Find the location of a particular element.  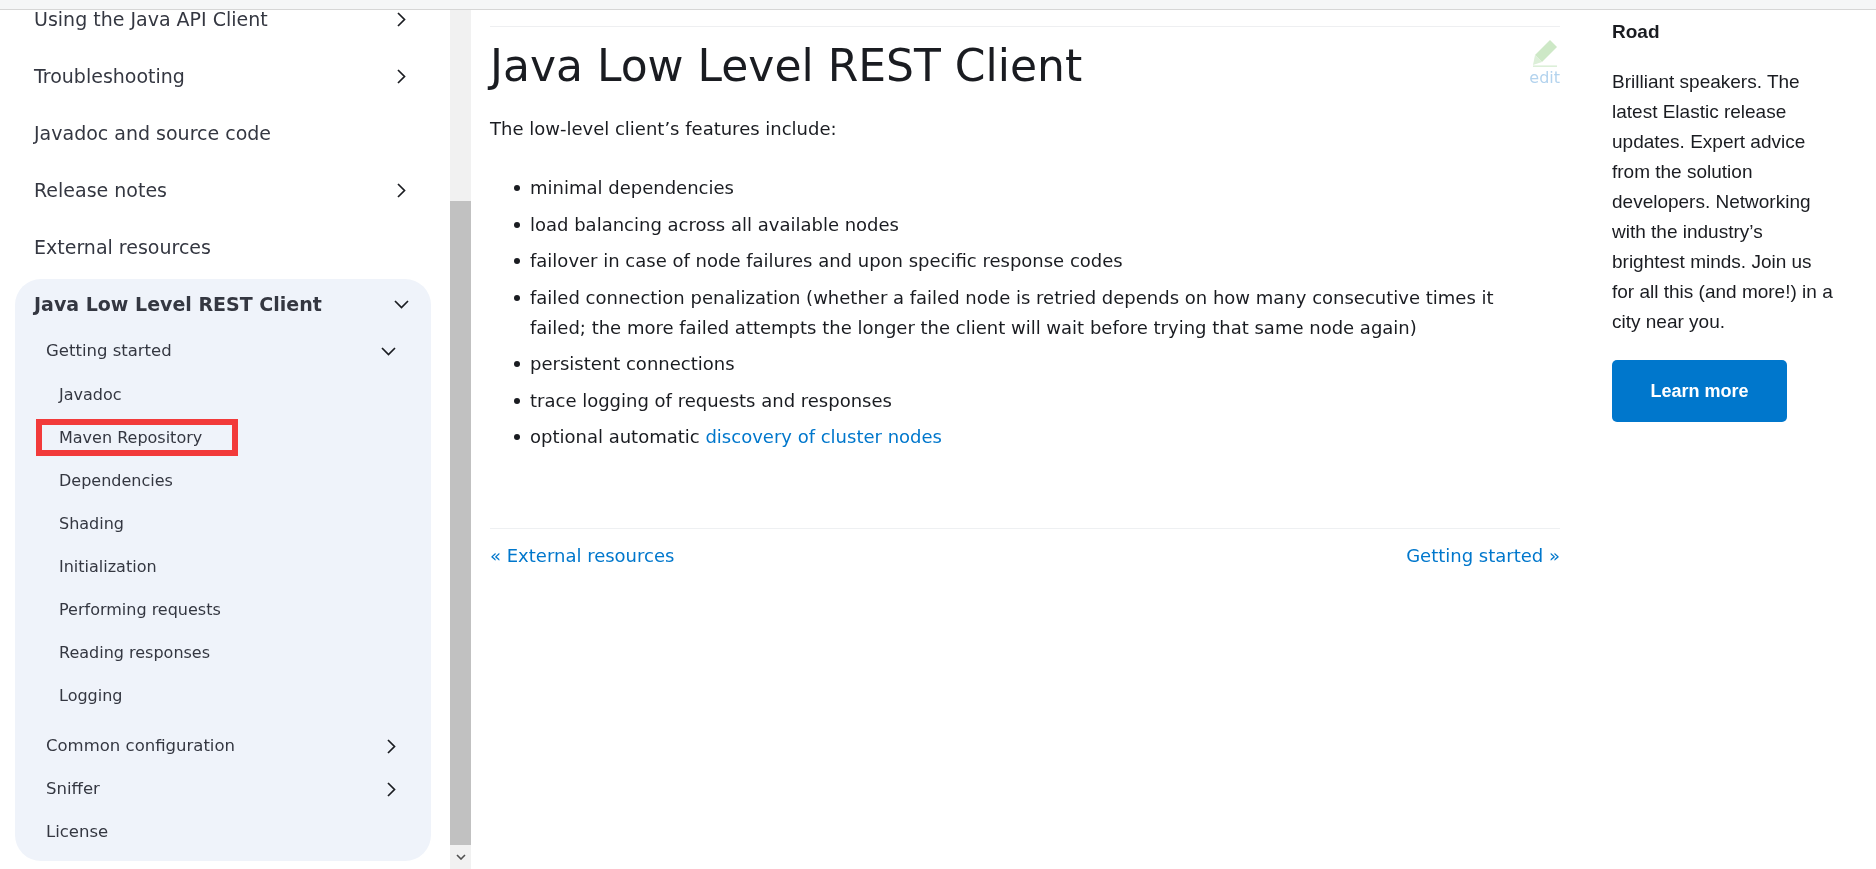

list-item-text: minimal dependencies is located at coordinates (632, 188).